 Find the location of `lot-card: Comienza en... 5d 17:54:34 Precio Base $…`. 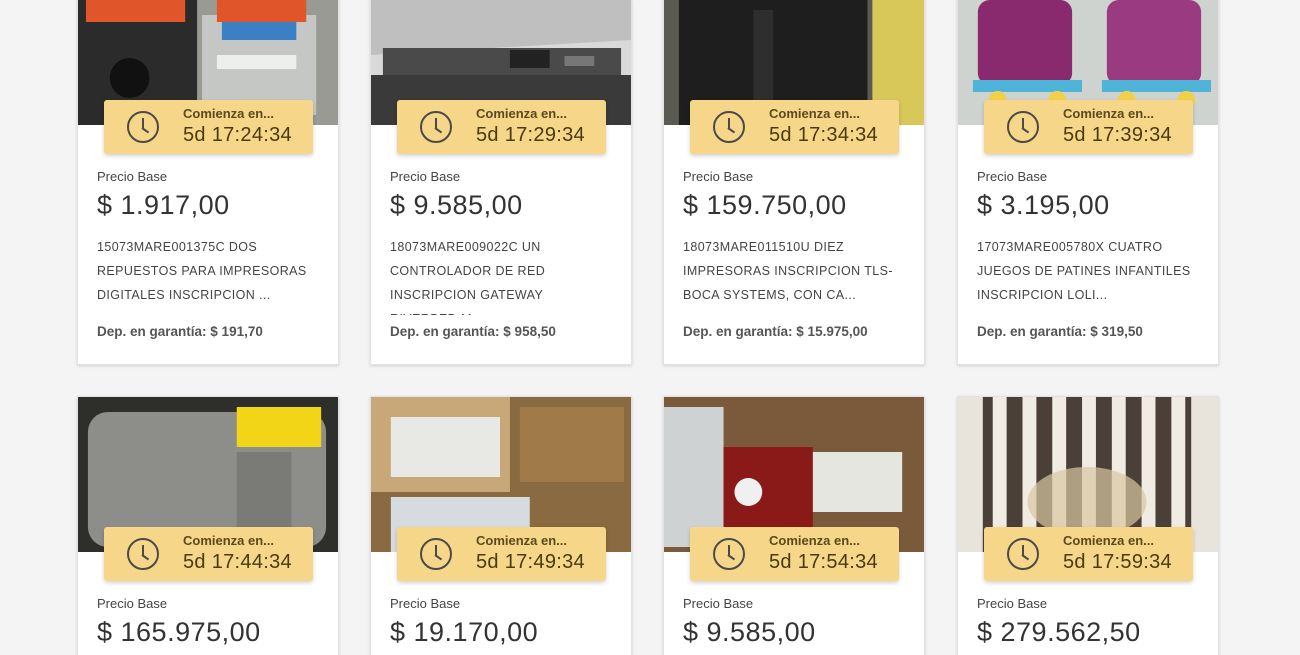

lot-card: Comienza en... 5d 17:54:34 Precio Base $… is located at coordinates (794, 525).